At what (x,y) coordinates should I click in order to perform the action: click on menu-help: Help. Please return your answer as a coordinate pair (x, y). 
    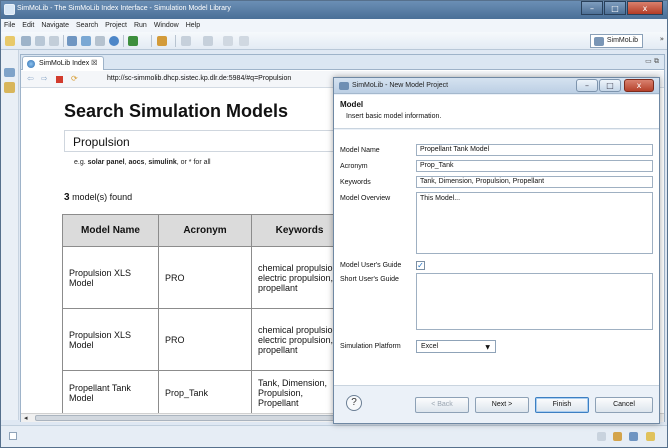
    Looking at the image, I should click on (193, 25).